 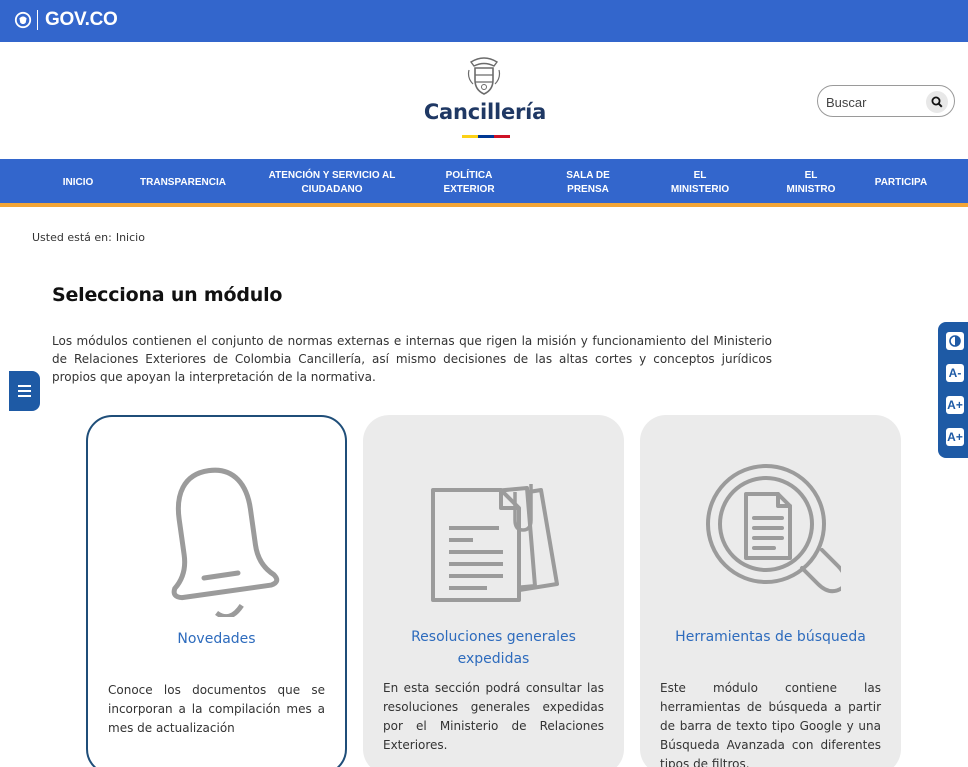 What do you see at coordinates (216, 639) in the screenshot?
I see `module-title: Novedades` at bounding box center [216, 639].